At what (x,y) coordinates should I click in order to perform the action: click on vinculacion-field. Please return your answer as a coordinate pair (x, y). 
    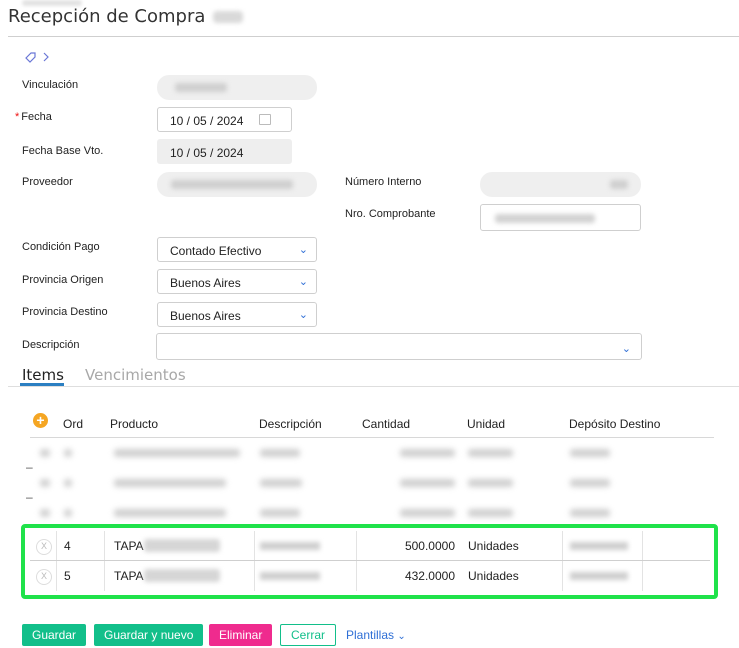
    Looking at the image, I should click on (237, 87).